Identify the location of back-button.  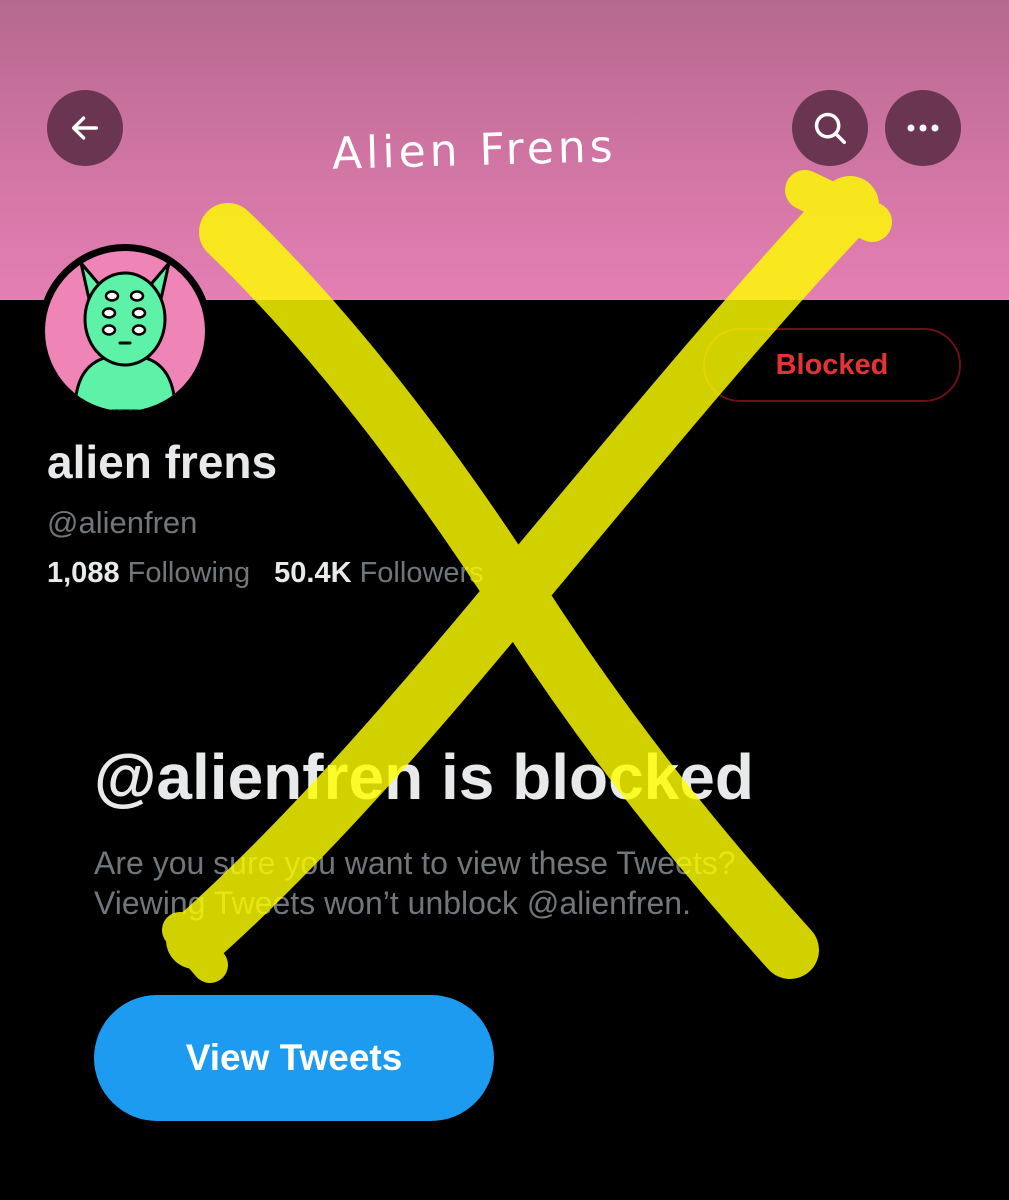
(85, 128).